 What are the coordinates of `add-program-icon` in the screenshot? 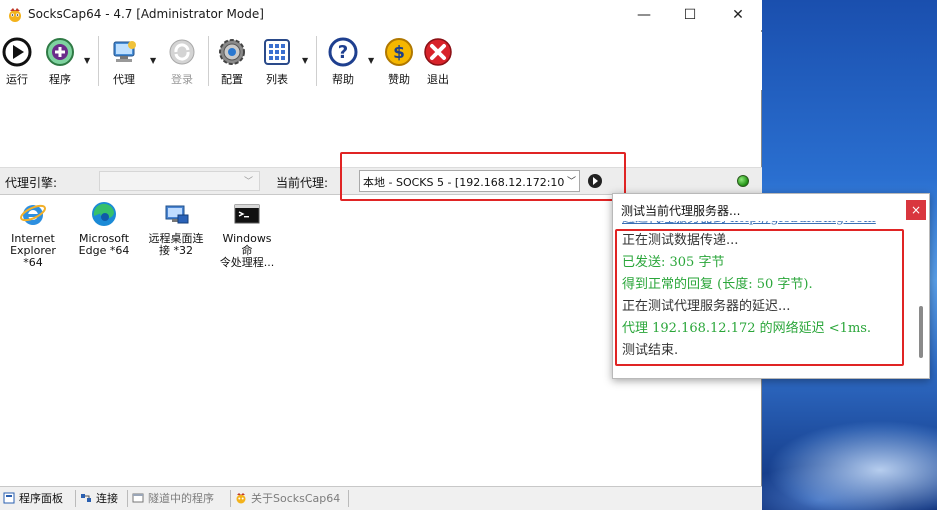 It's located at (60, 52).